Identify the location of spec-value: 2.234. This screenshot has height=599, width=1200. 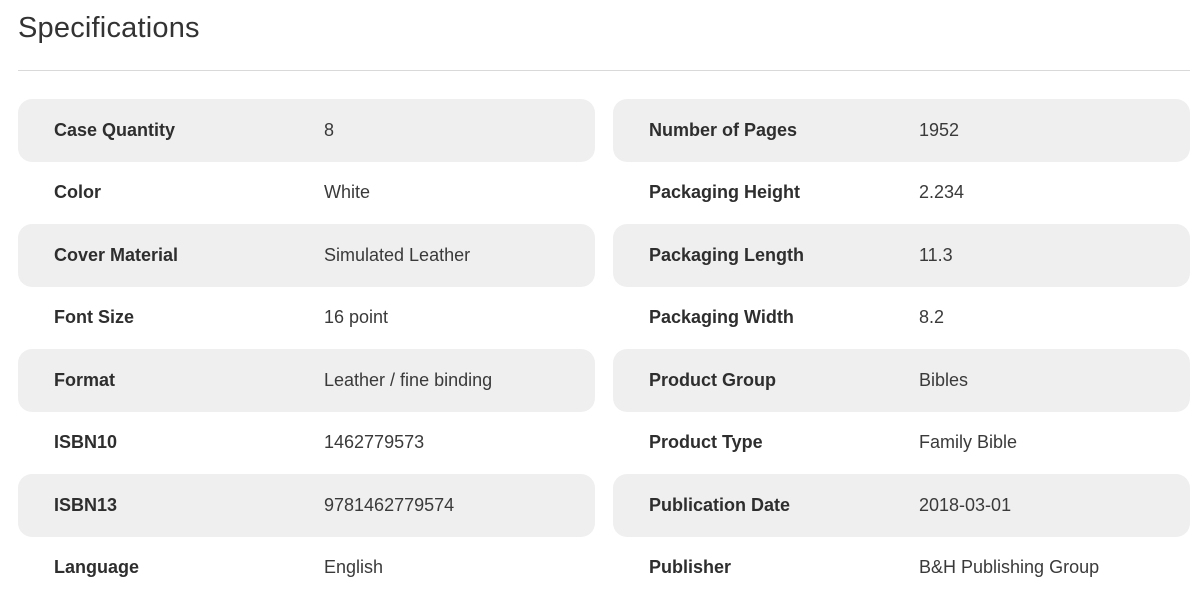
(941, 192).